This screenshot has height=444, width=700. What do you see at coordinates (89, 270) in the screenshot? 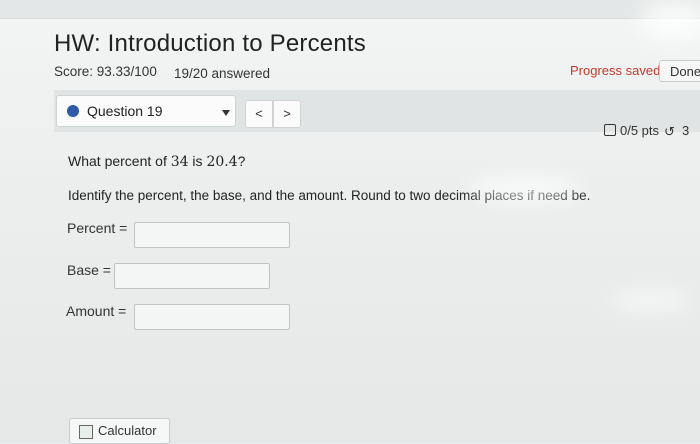
I see `base-label: Base =` at bounding box center [89, 270].